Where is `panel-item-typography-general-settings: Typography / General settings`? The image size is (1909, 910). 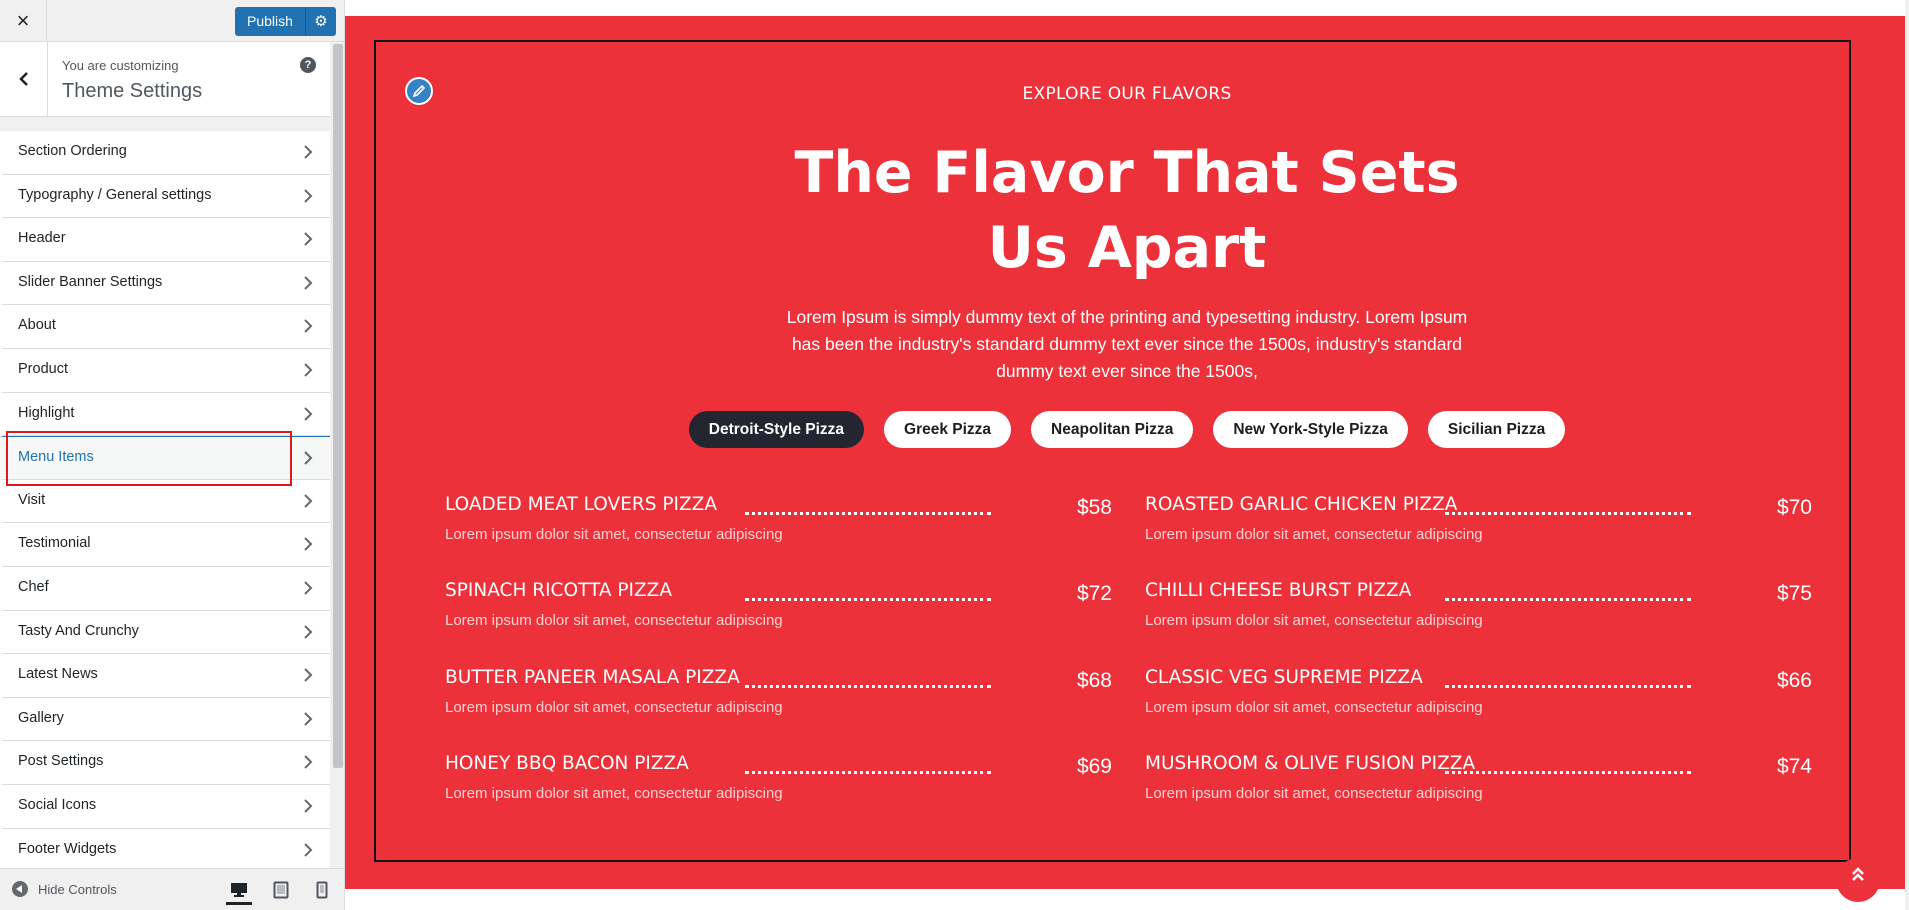 panel-item-typography-general-settings: Typography / General settings is located at coordinates (165, 196).